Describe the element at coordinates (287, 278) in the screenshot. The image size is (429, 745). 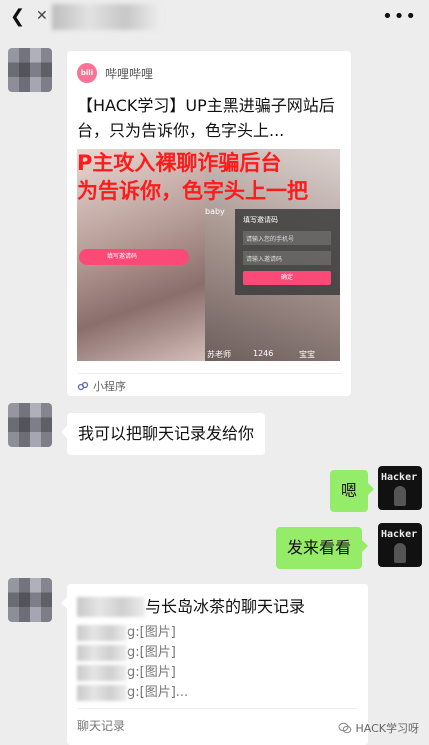
I see `thumbnail-dialog-confirm: 确定` at that location.